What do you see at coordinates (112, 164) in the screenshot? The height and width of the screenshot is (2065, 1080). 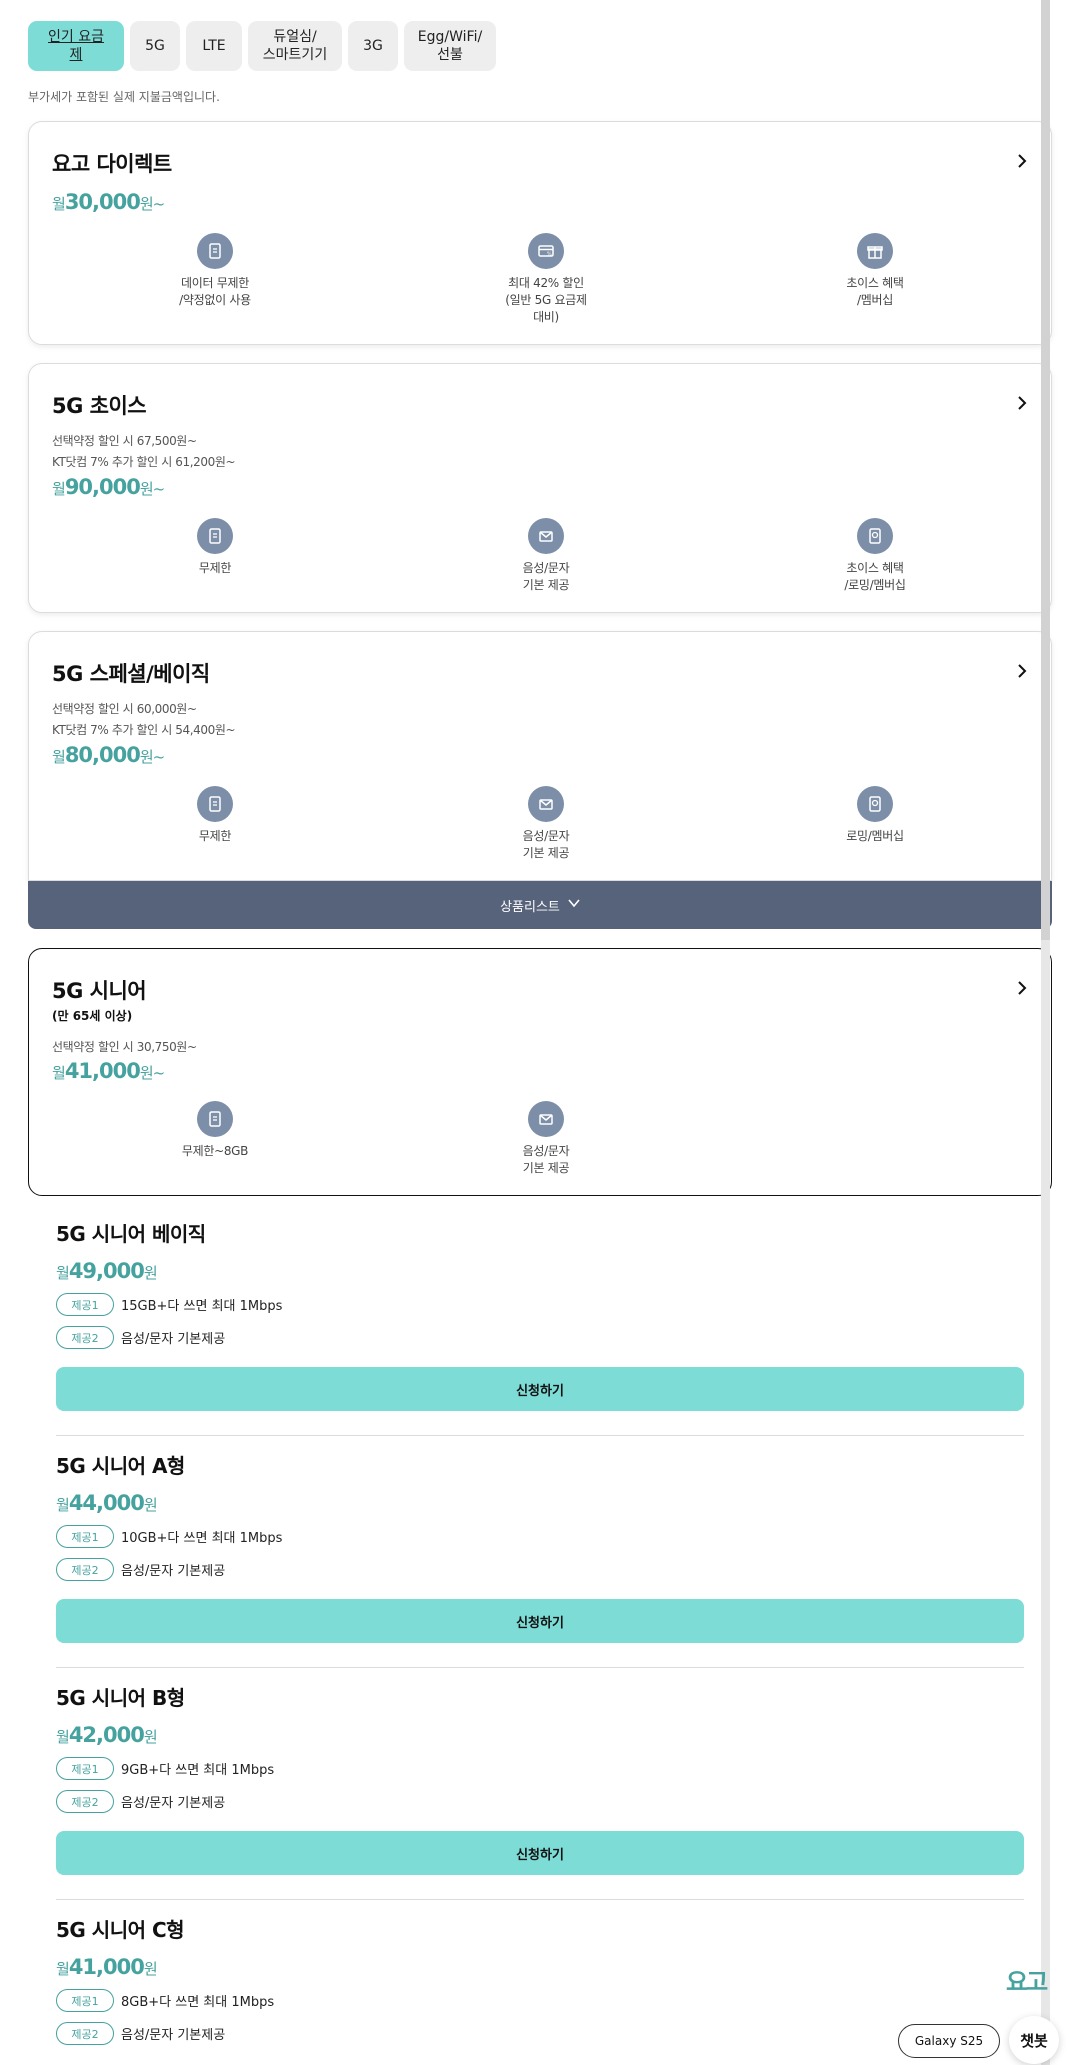 I see `plan-title: 요고 다이렉트` at bounding box center [112, 164].